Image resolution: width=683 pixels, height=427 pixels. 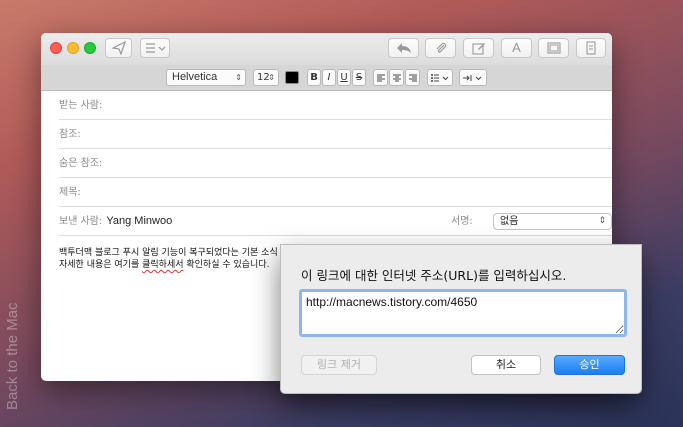 What do you see at coordinates (73, 48) in the screenshot?
I see `minimize-button` at bounding box center [73, 48].